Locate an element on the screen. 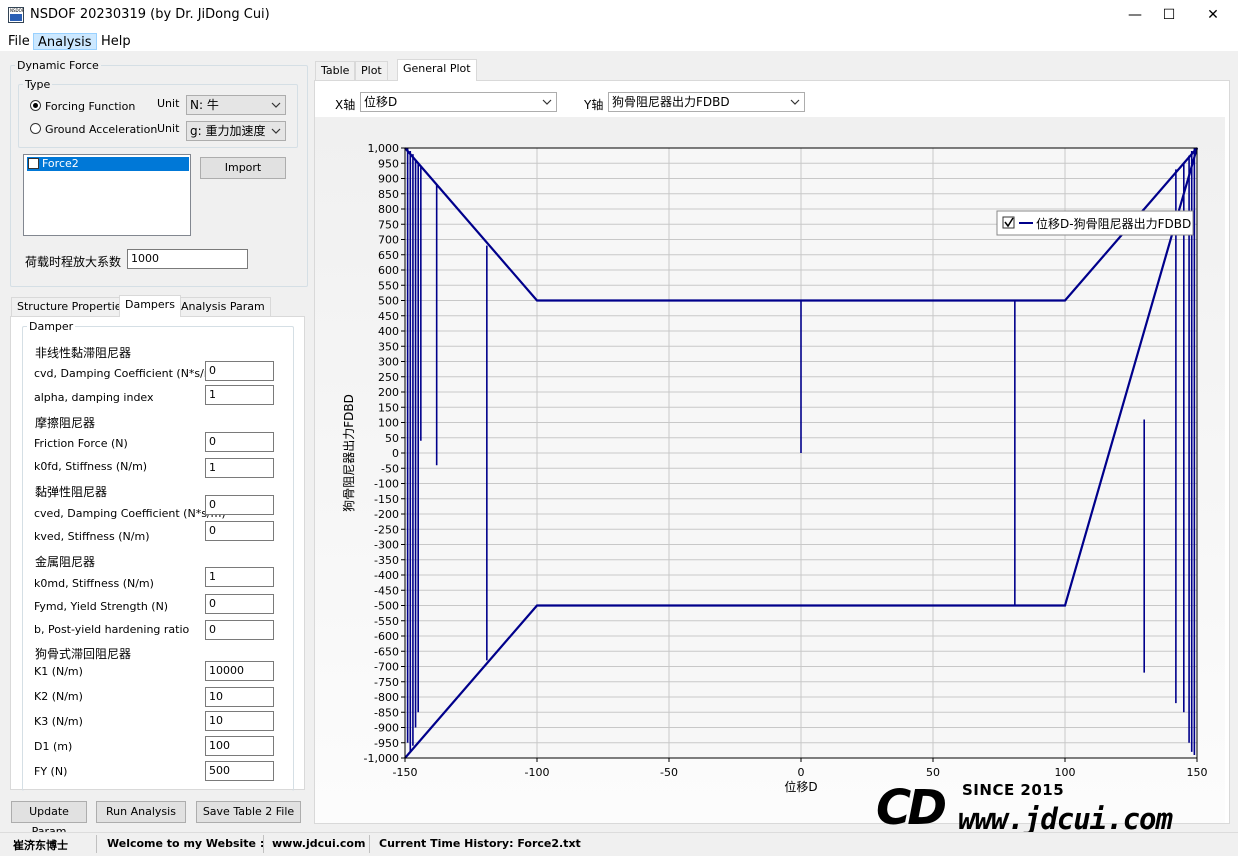  y-tick-label: 600 is located at coordinates (388, 270).